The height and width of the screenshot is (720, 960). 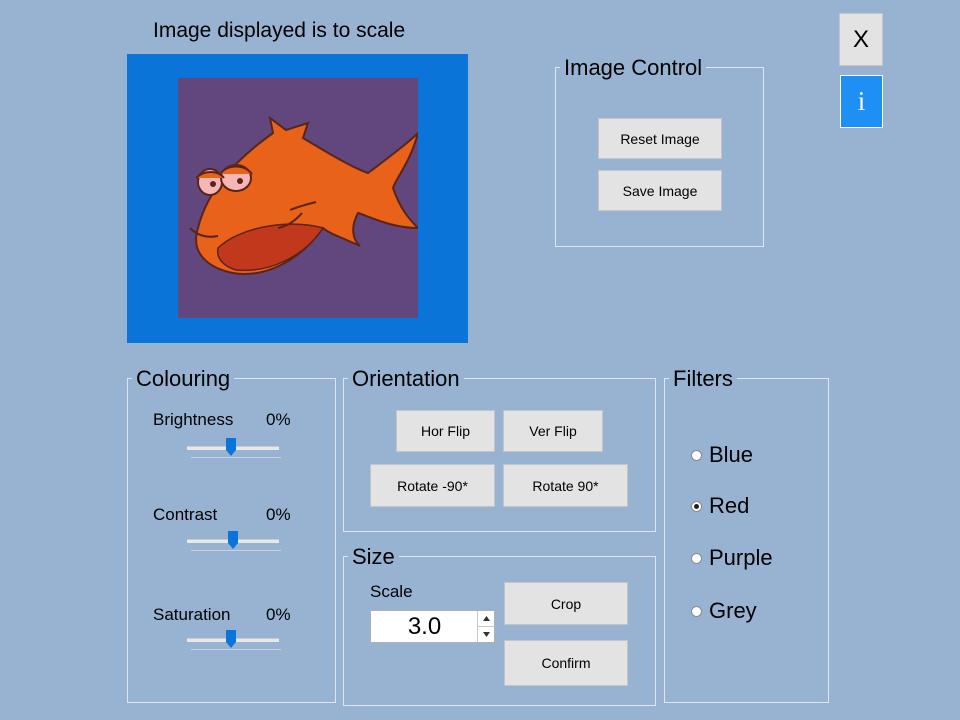 I want to click on confirm-button: Confirm, so click(x=566, y=663).